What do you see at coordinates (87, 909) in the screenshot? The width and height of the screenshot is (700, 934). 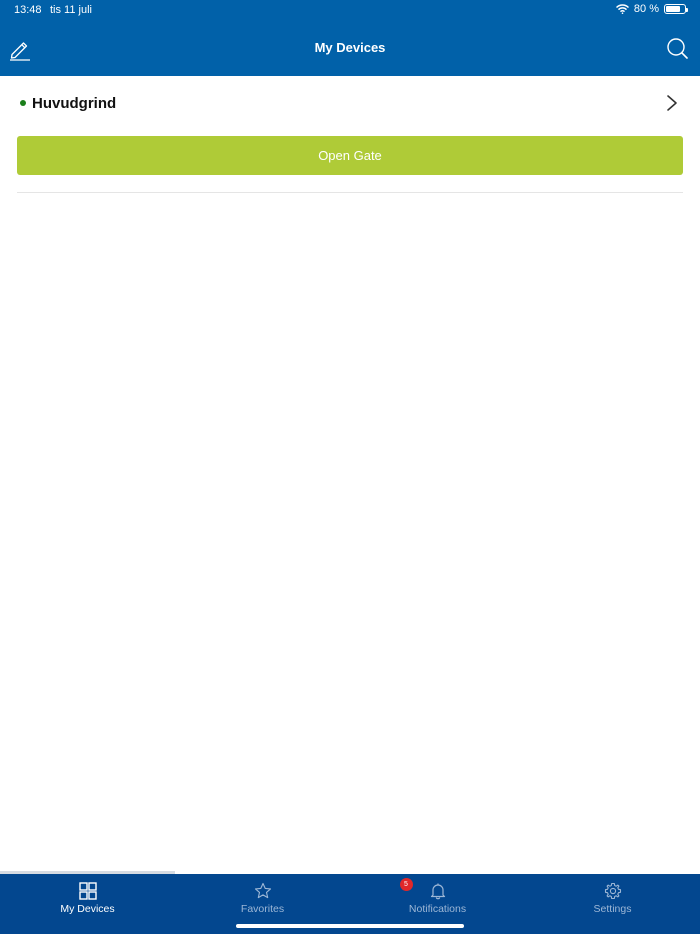 I see `tab-label: My Devices` at bounding box center [87, 909].